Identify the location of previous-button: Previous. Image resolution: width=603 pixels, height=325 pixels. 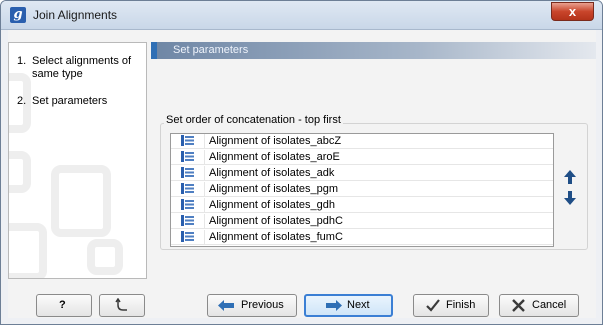
(252, 305).